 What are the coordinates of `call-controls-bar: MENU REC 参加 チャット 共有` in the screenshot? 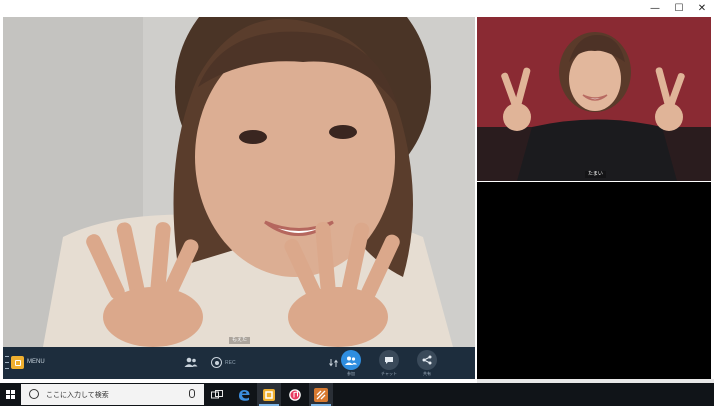 It's located at (239, 363).